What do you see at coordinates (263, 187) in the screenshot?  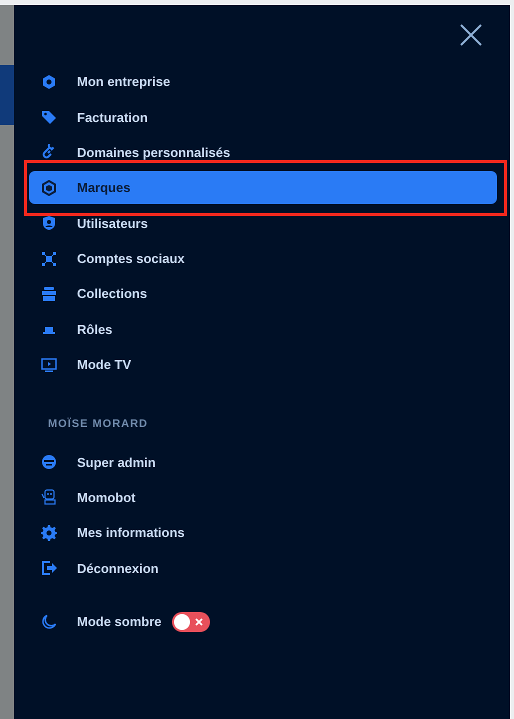 I see `menu-item: Marques` at bounding box center [263, 187].